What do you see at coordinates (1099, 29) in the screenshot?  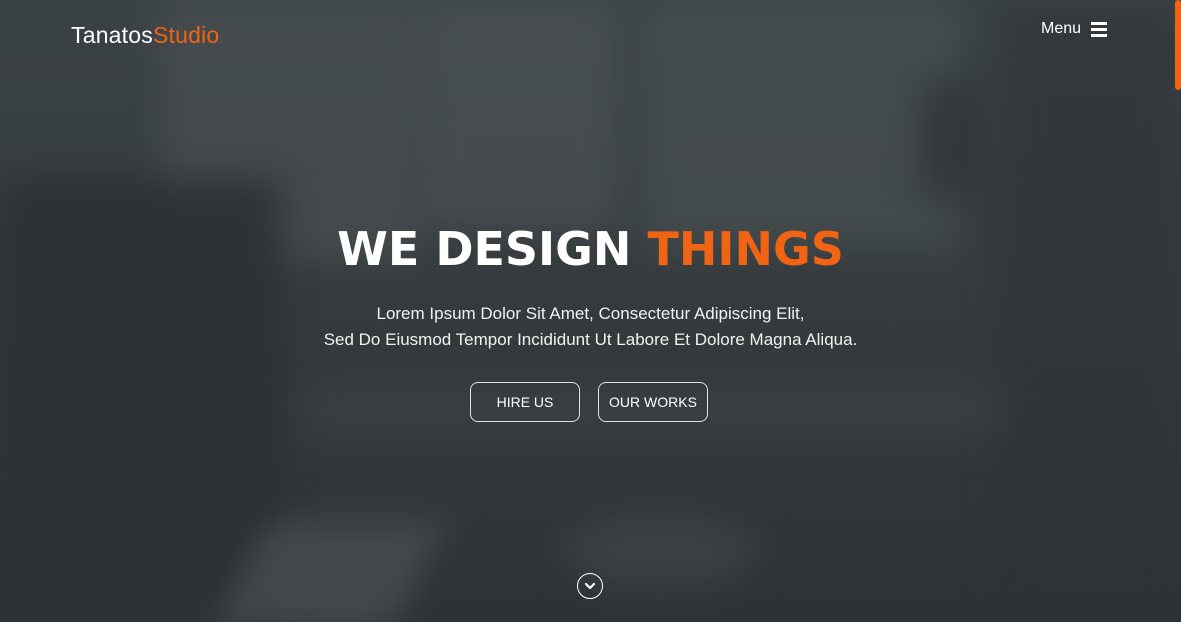 I see `hamburger-icon` at bounding box center [1099, 29].